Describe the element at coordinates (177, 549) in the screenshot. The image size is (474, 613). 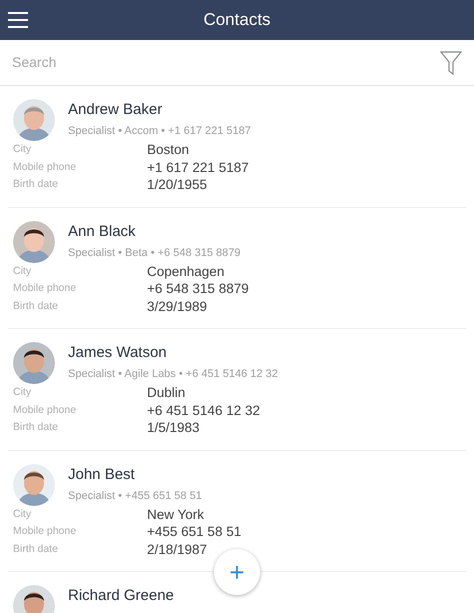
I see `field-value: 2/18/1987` at that location.